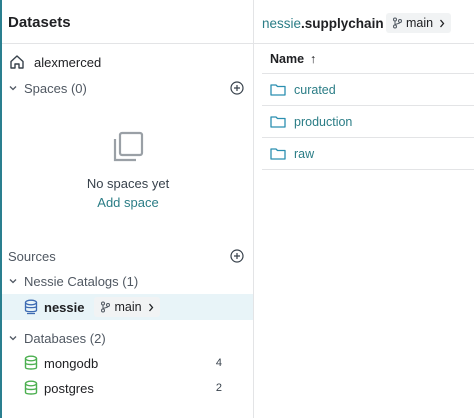 The image size is (474, 418). Describe the element at coordinates (81, 281) in the screenshot. I see `nessie-catalogs-label: Nessie Catalogs (1)` at that location.